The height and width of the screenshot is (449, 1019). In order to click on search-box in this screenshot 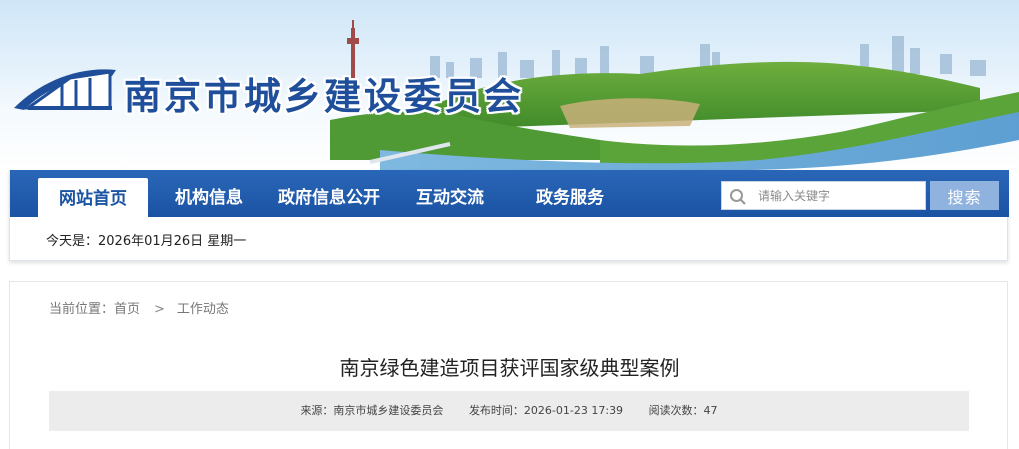, I will do `click(823, 195)`.